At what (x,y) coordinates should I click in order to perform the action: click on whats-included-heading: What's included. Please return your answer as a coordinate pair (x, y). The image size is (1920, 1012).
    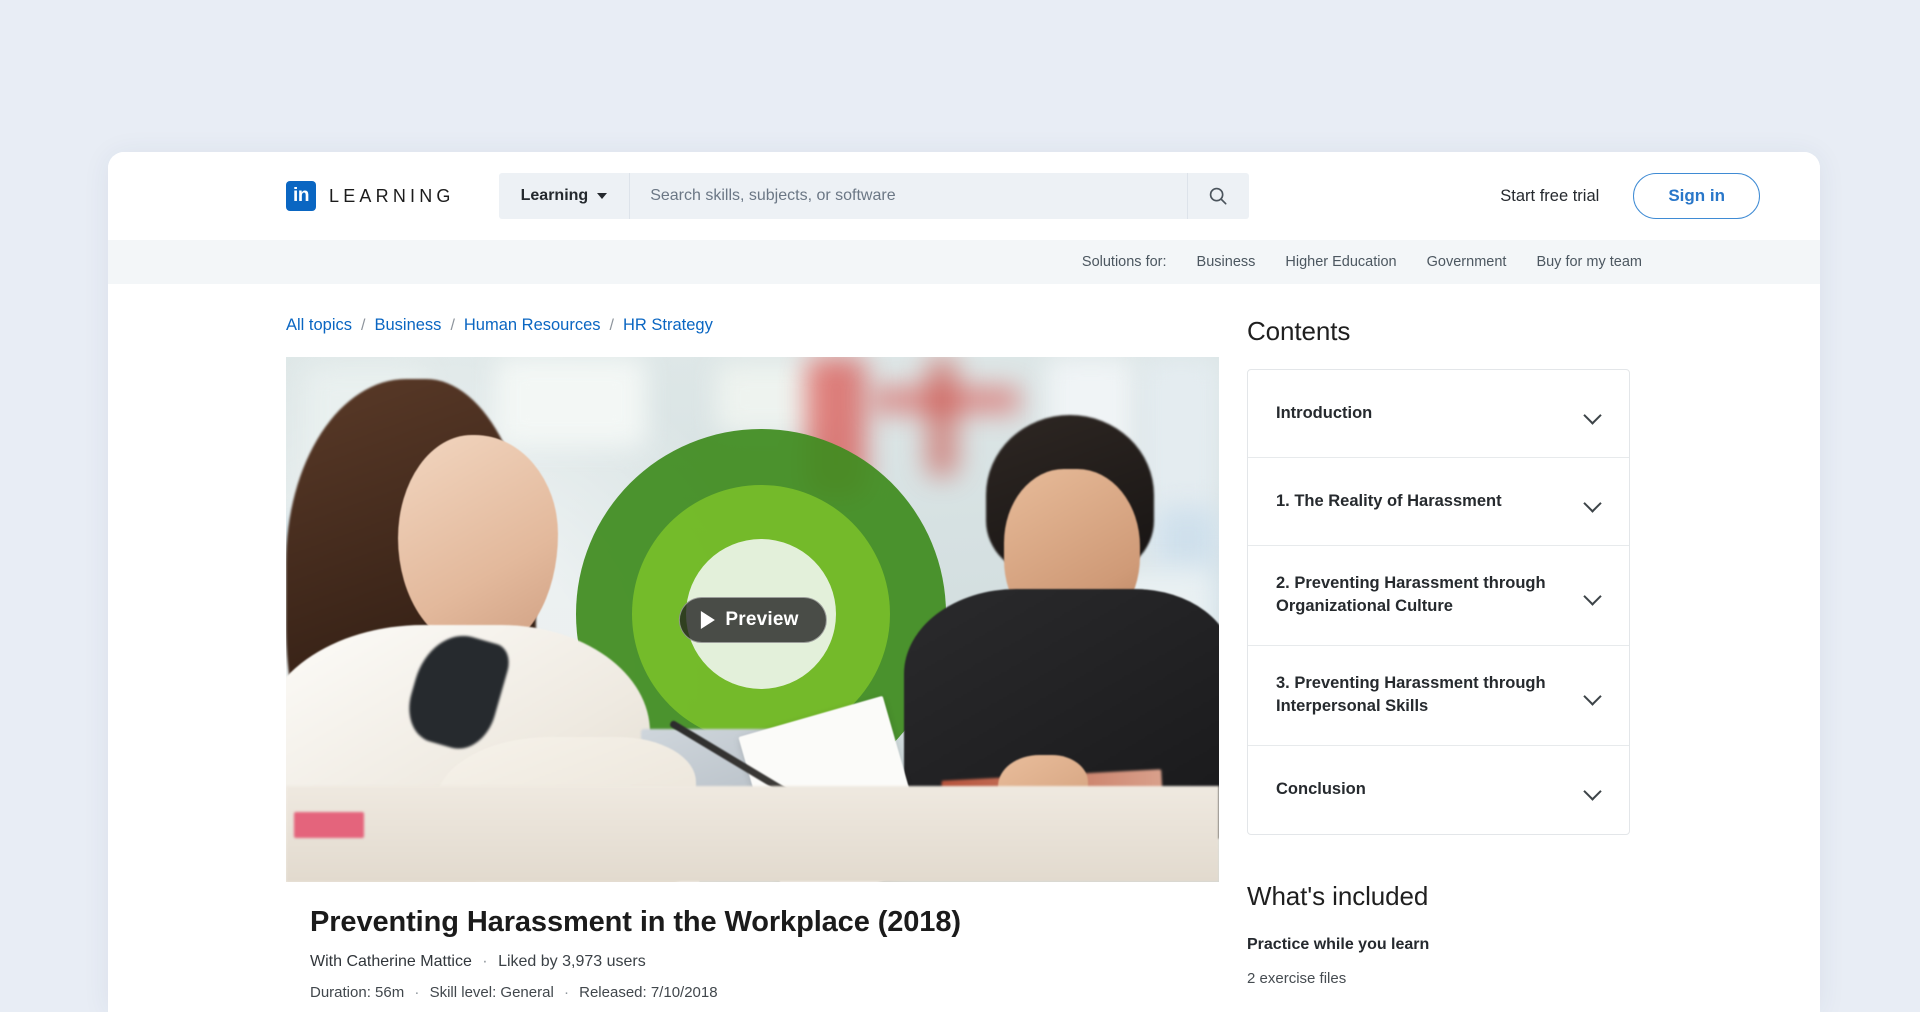
    Looking at the image, I should click on (1338, 895).